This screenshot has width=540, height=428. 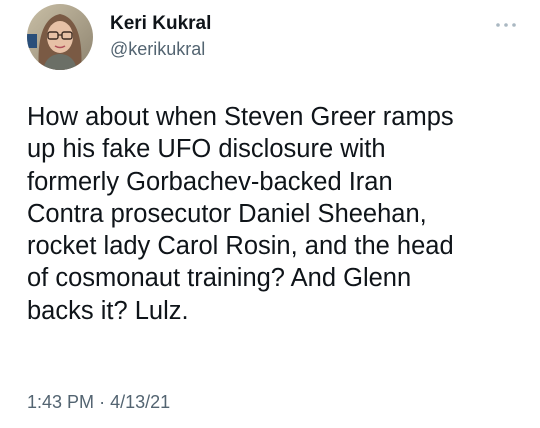 I want to click on author-display-name: Keri Kukral, so click(x=160, y=23).